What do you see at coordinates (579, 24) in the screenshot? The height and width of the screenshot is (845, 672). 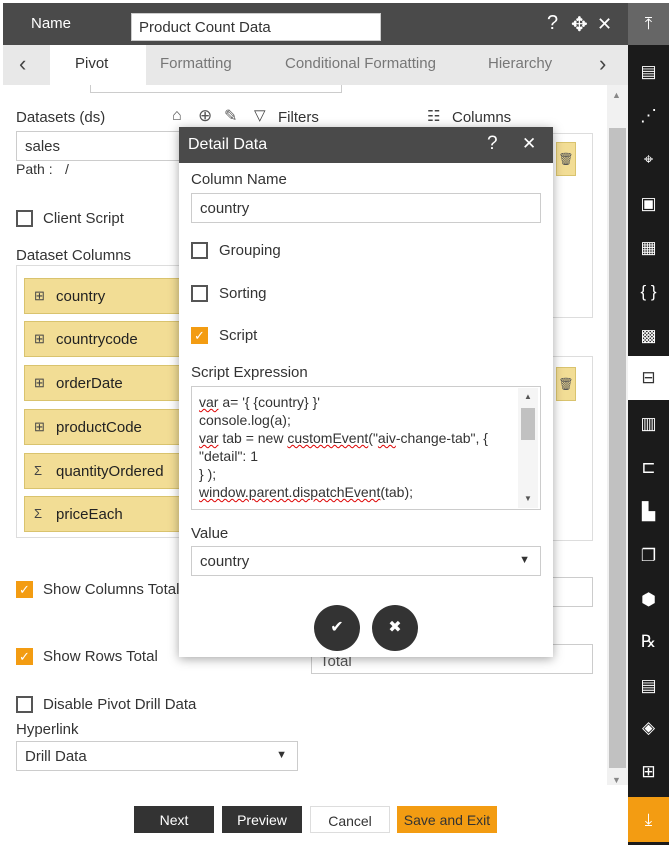 I see `move-icon: ✥` at bounding box center [579, 24].